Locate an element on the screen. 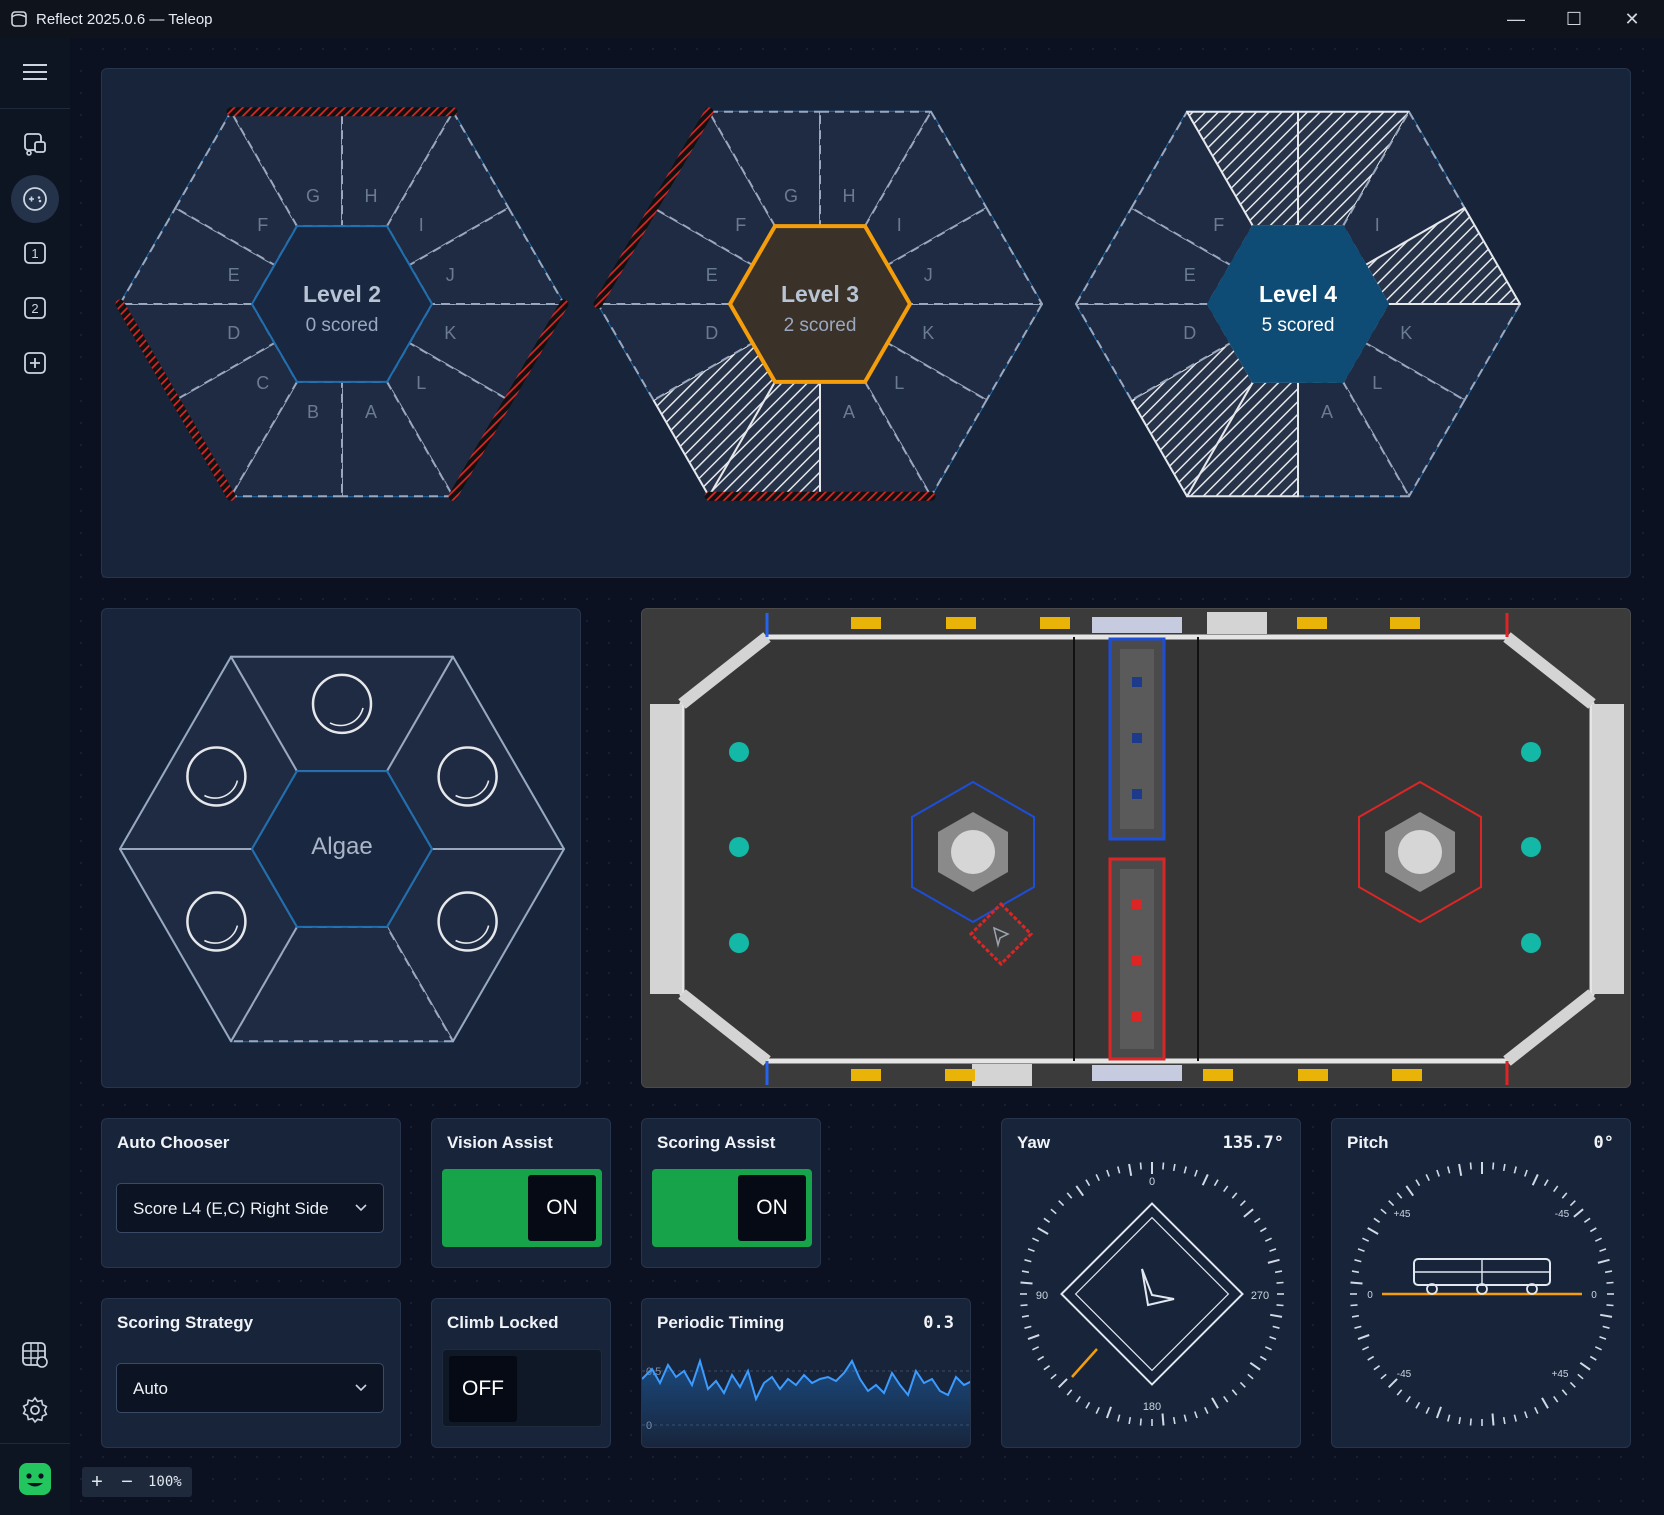 This screenshot has height=1515, width=1664. vision-assist-panel: Vision Assist ON is located at coordinates (521, 1193).